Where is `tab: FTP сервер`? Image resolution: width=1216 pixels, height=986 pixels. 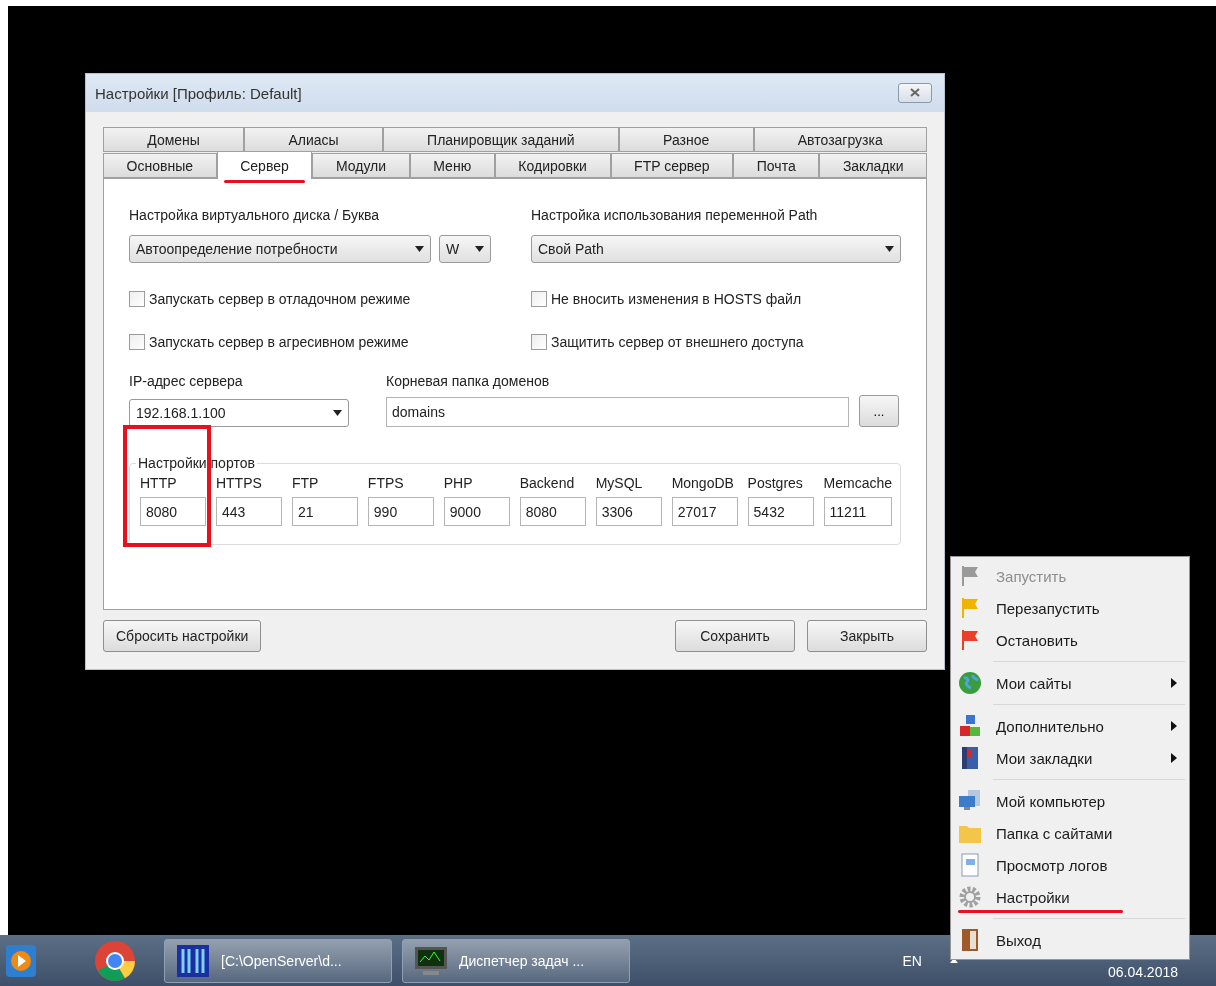 tab: FTP сервер is located at coordinates (672, 165).